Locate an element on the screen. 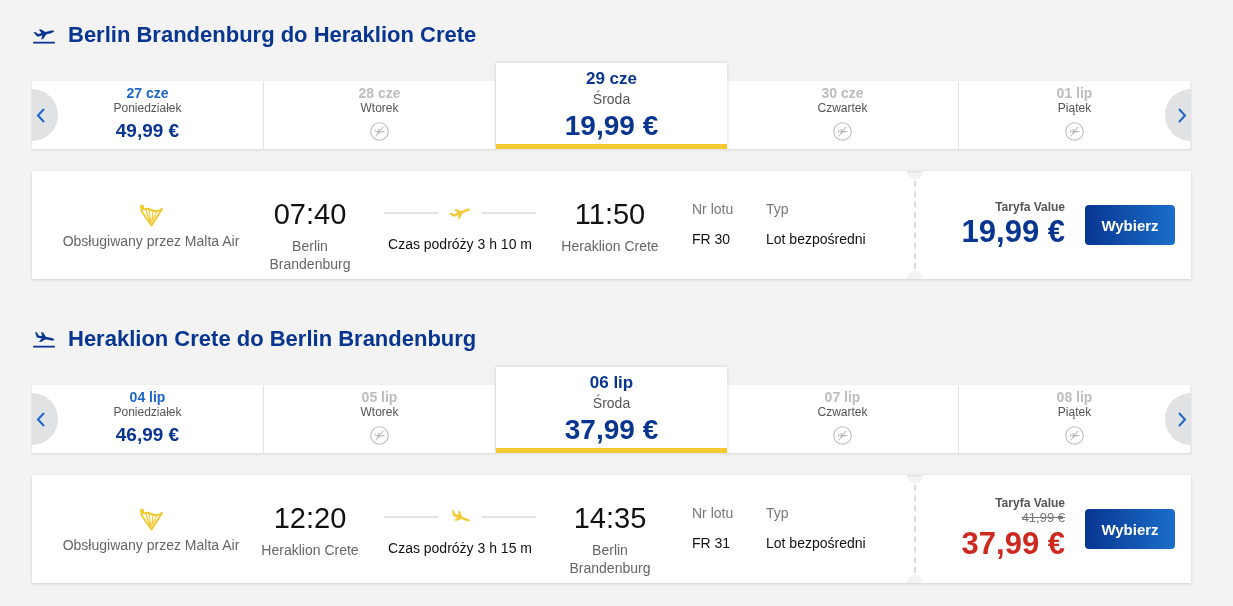  departure-time: 07:40 is located at coordinates (310, 214).